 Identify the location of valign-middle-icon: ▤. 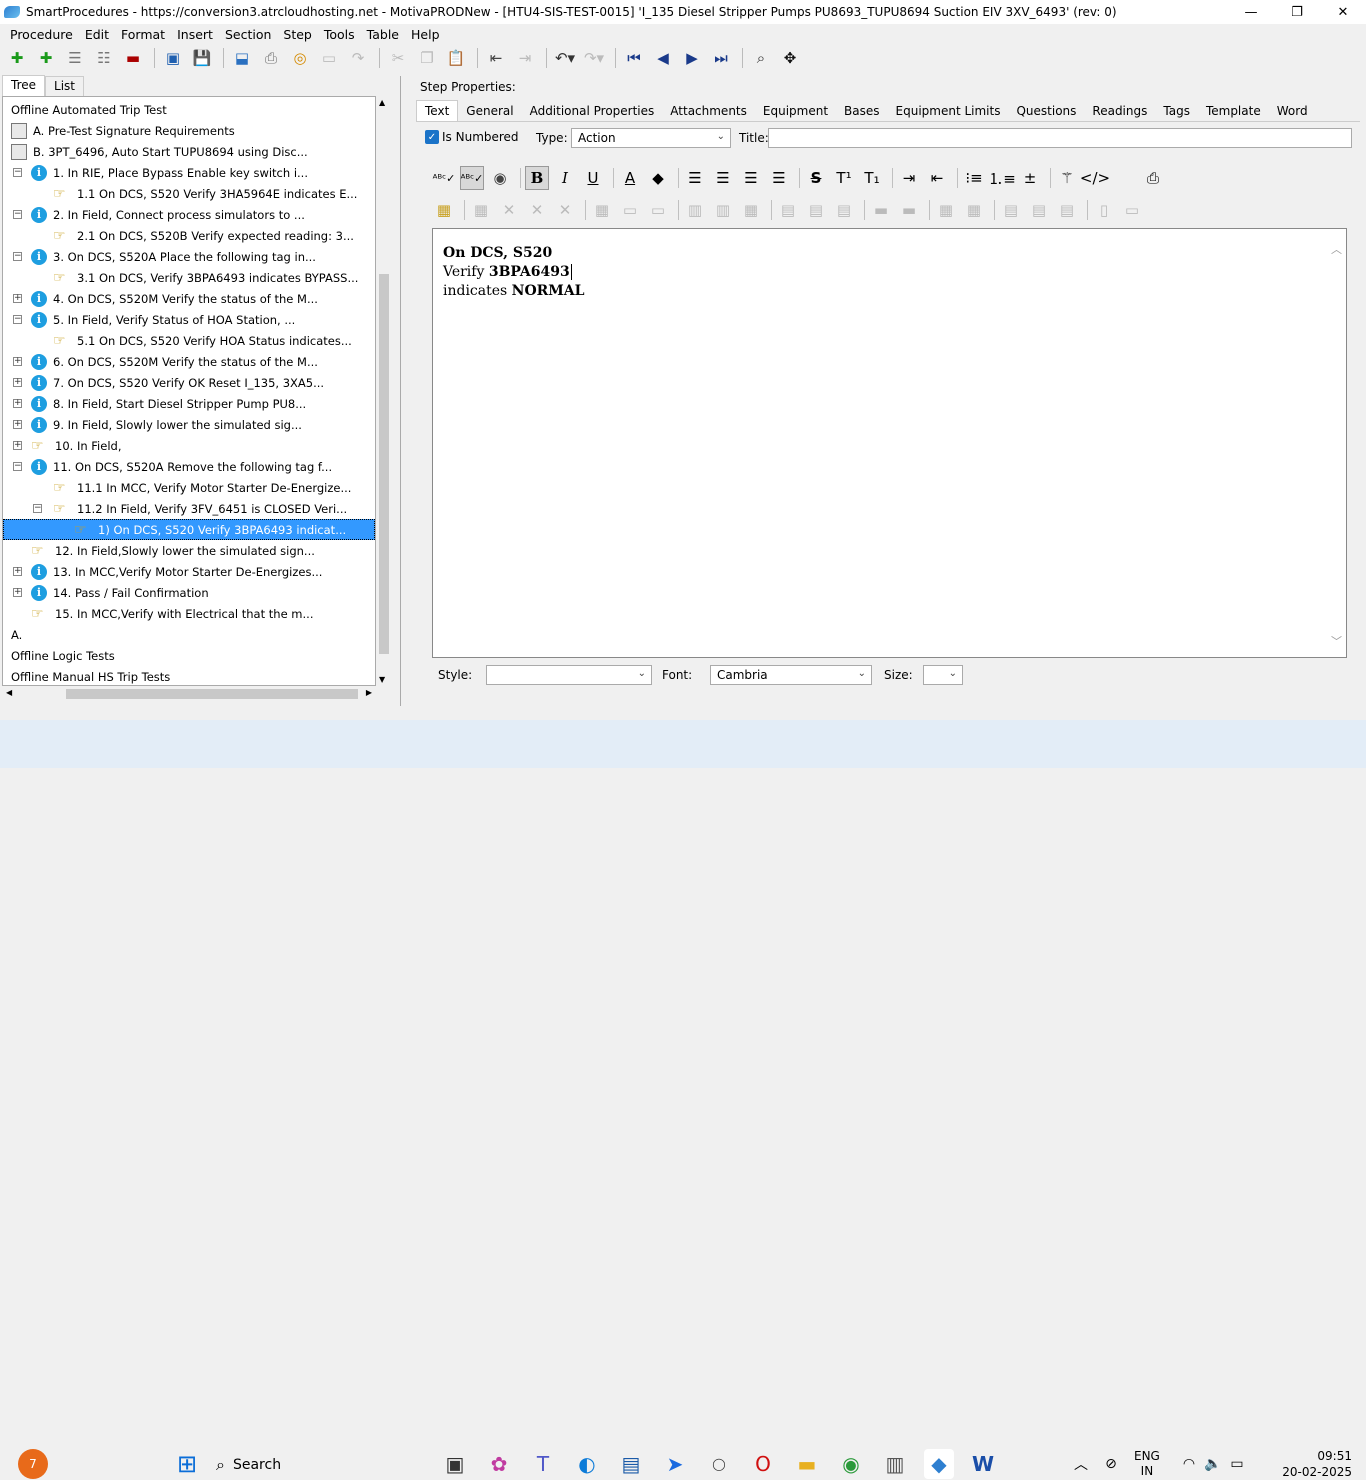
(1039, 210).